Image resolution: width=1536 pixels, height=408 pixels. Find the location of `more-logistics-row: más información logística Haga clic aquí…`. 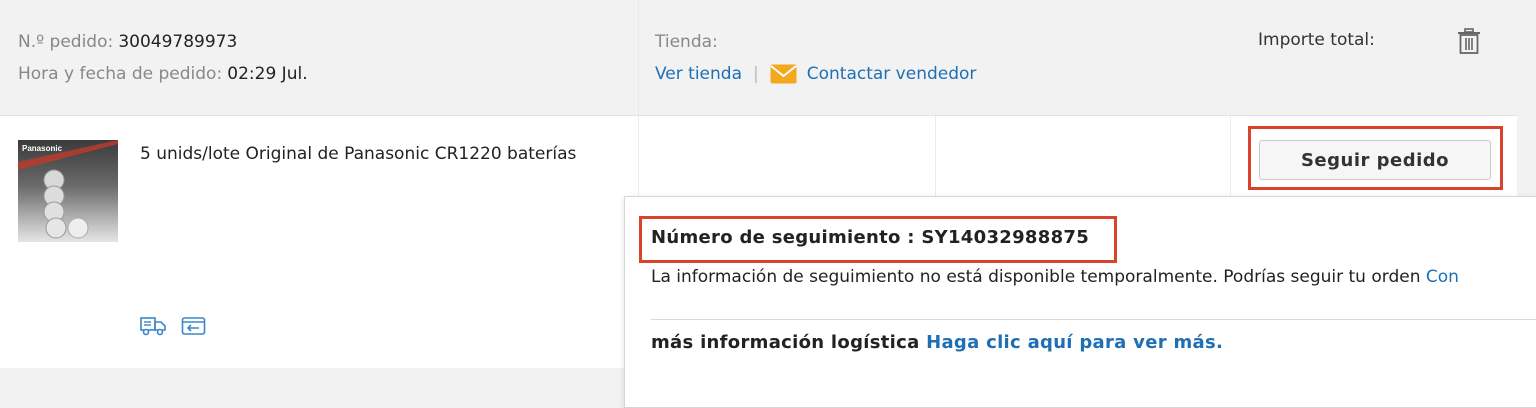

more-logistics-row: más información logística Haga clic aquí… is located at coordinates (937, 342).